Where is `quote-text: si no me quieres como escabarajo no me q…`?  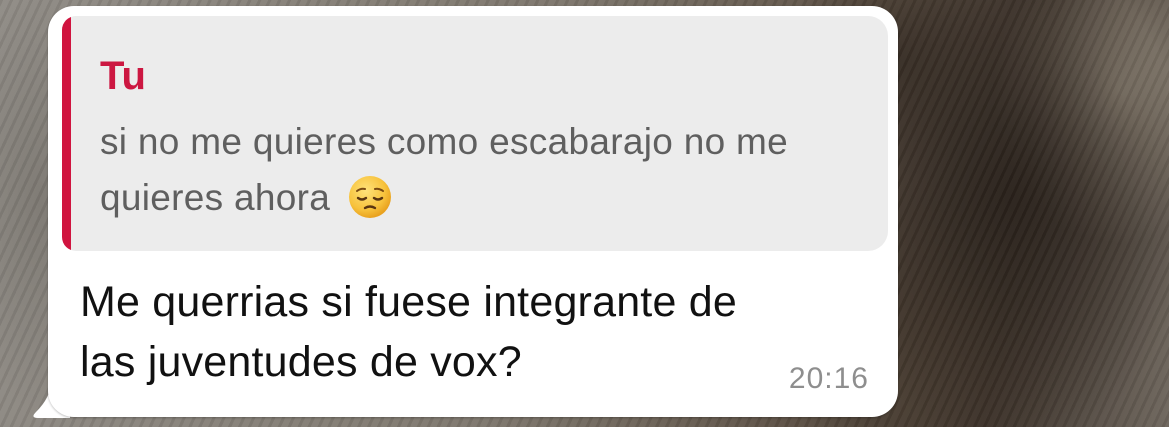
quote-text: si no me quieres como escabarajo no me q… is located at coordinates (444, 169).